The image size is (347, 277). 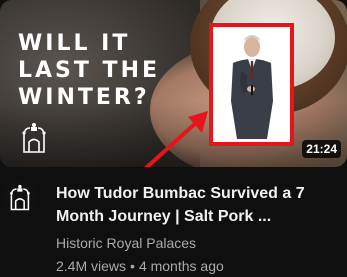 I want to click on channel-avatar, so click(x=20, y=199).